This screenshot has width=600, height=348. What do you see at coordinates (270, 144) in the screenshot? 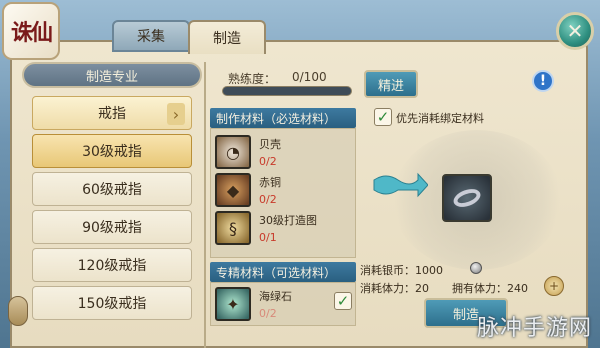
I see `material-name: 贝壳` at bounding box center [270, 144].